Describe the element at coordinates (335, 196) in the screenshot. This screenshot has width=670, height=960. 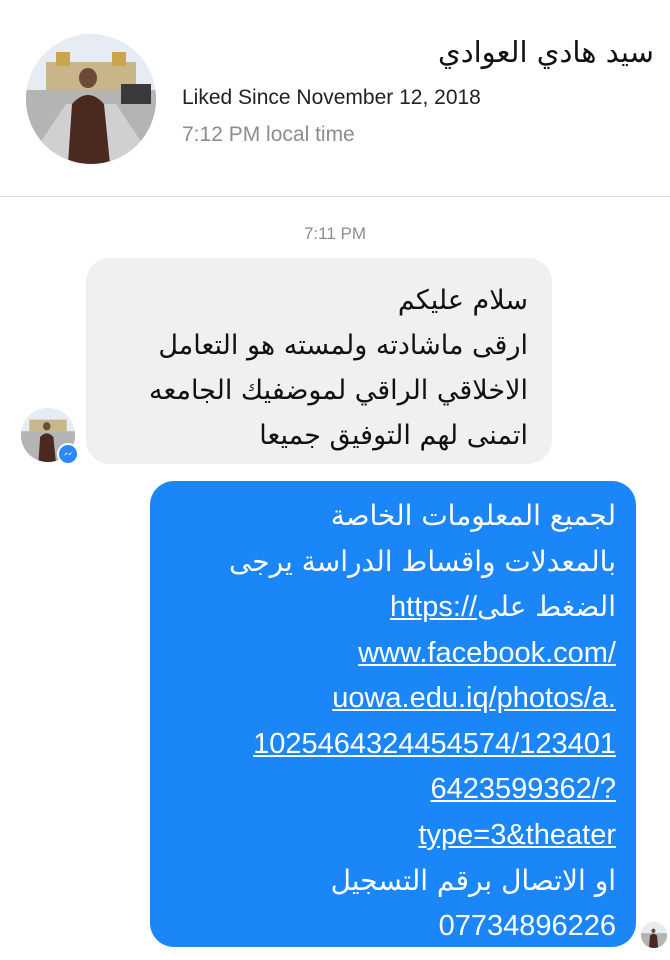
I see `header-divider` at that location.